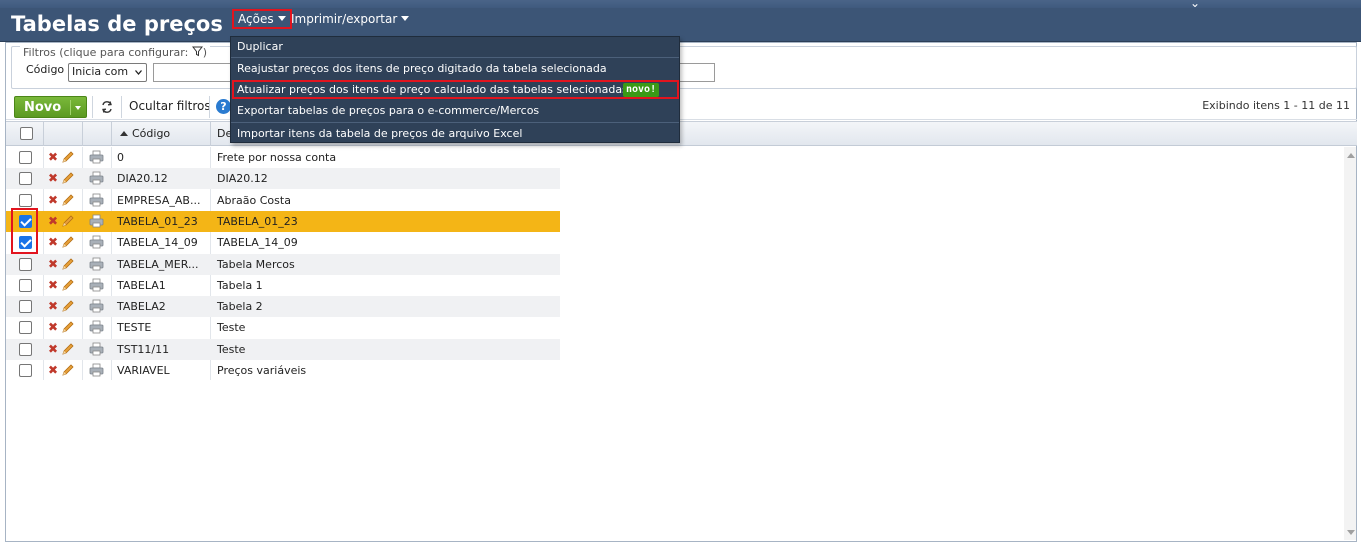  I want to click on row-description: TABELA_01_23, so click(257, 221).